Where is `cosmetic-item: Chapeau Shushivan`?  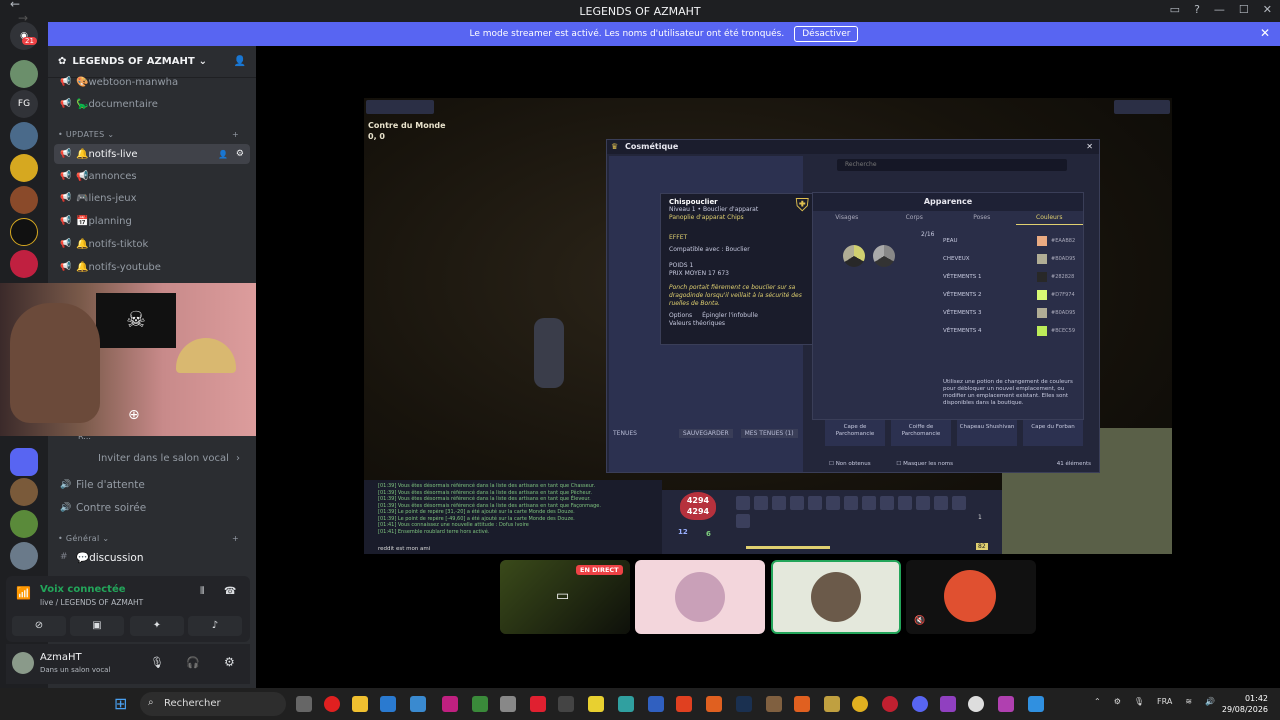 cosmetic-item: Chapeau Shushivan is located at coordinates (987, 433).